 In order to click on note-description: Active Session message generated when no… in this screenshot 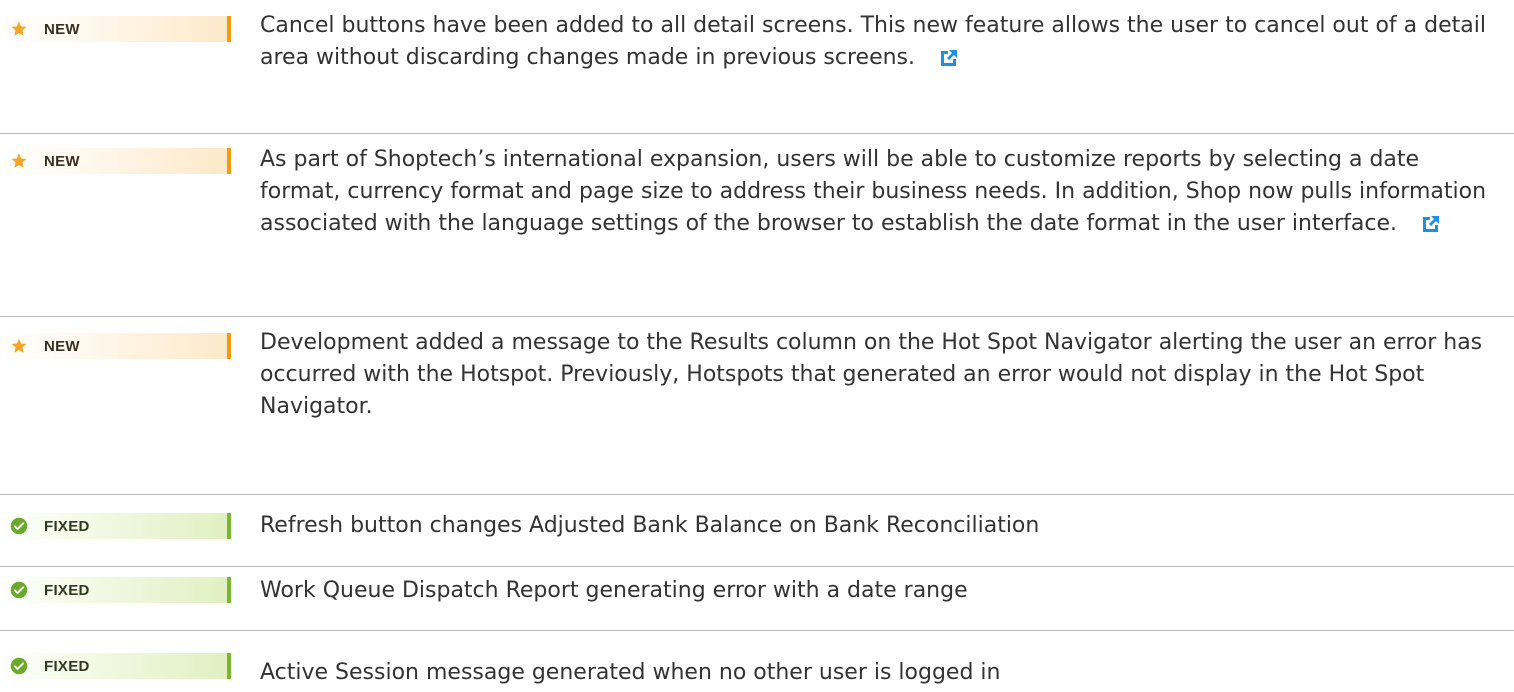, I will do `click(880, 673)`.